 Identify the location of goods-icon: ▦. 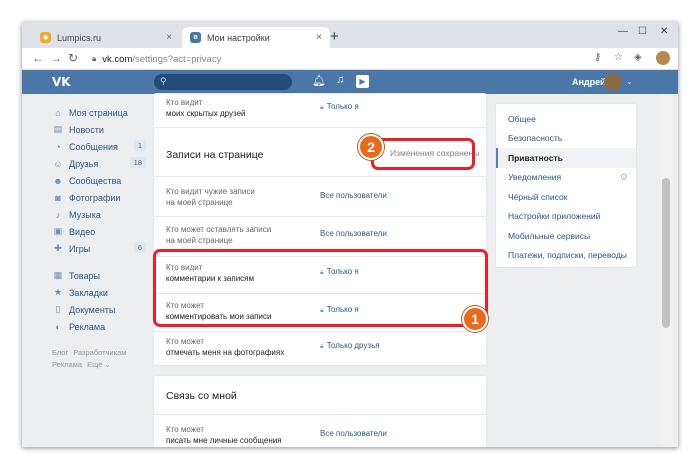
(58, 275).